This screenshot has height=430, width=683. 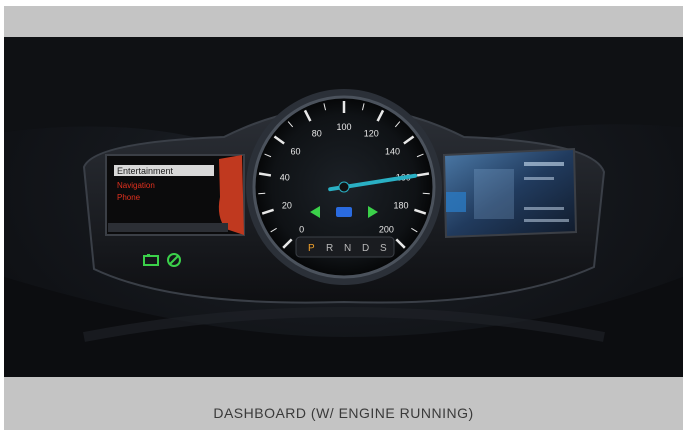 I want to click on right-display, so click(x=510, y=193).